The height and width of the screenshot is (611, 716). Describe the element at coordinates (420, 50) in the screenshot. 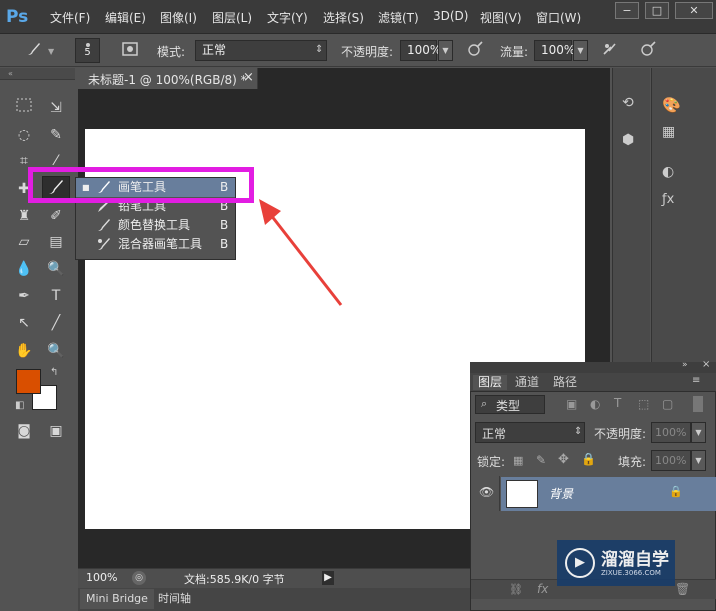

I see `opacity-input: 100%` at that location.